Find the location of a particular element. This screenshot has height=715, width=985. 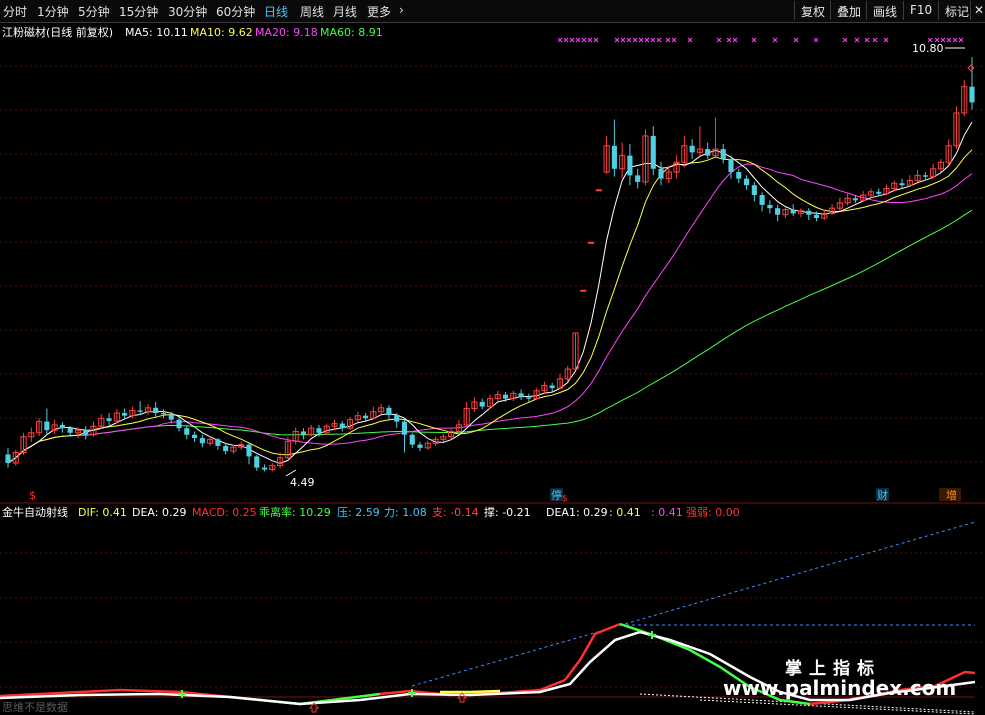

overlay-button: 叠加 is located at coordinates (848, 10).